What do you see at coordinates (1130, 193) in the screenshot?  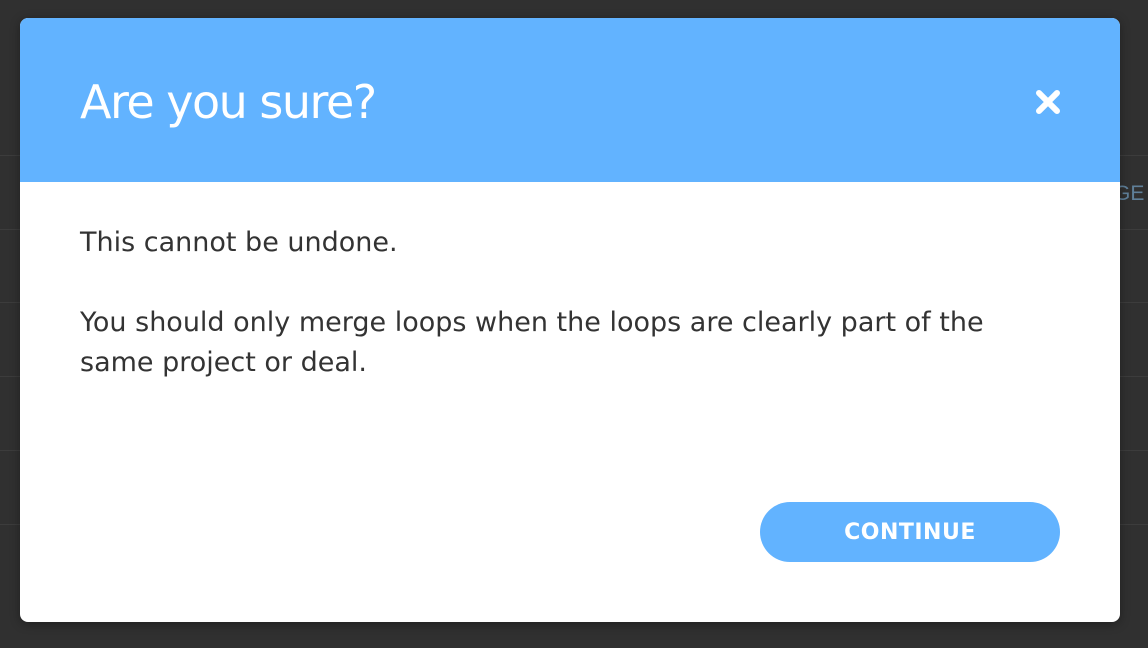 I see `background-edge-text: GE` at bounding box center [1130, 193].